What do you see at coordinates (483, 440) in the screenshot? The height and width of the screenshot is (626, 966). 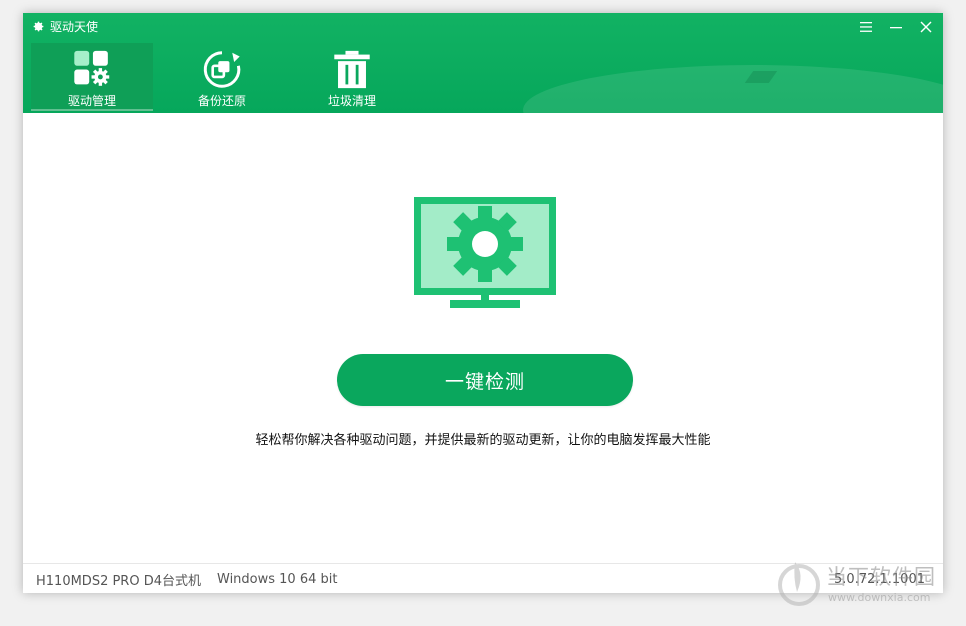 I see `tagline-text: 轻松帮你解决各种驱动问题，并提供最新的驱动更新，让你的电脑发挥最大性能` at bounding box center [483, 440].